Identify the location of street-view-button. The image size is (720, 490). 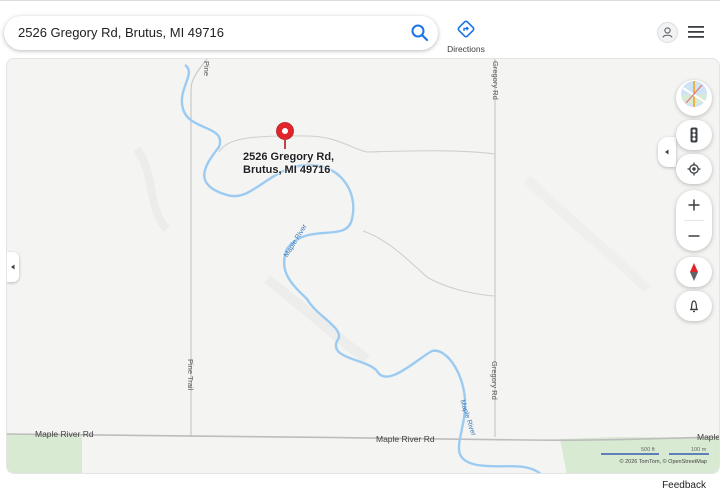
(694, 306).